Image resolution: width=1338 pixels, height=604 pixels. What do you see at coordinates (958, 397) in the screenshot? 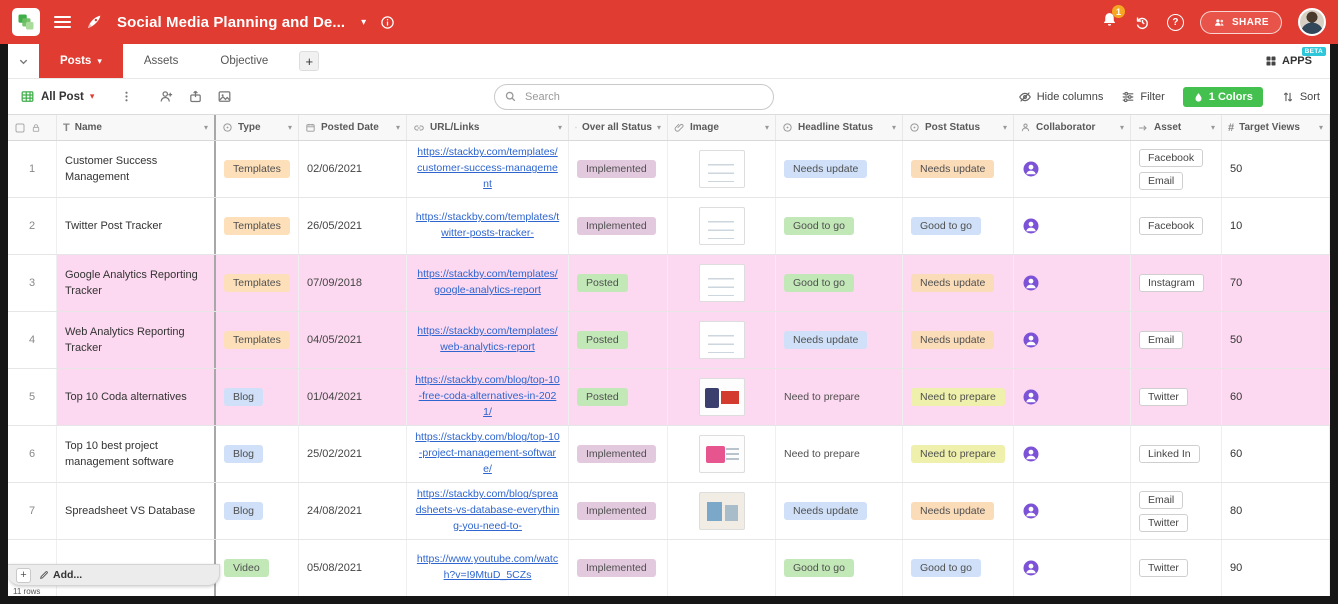
I see `post-status-cell: Need to prepare` at bounding box center [958, 397].